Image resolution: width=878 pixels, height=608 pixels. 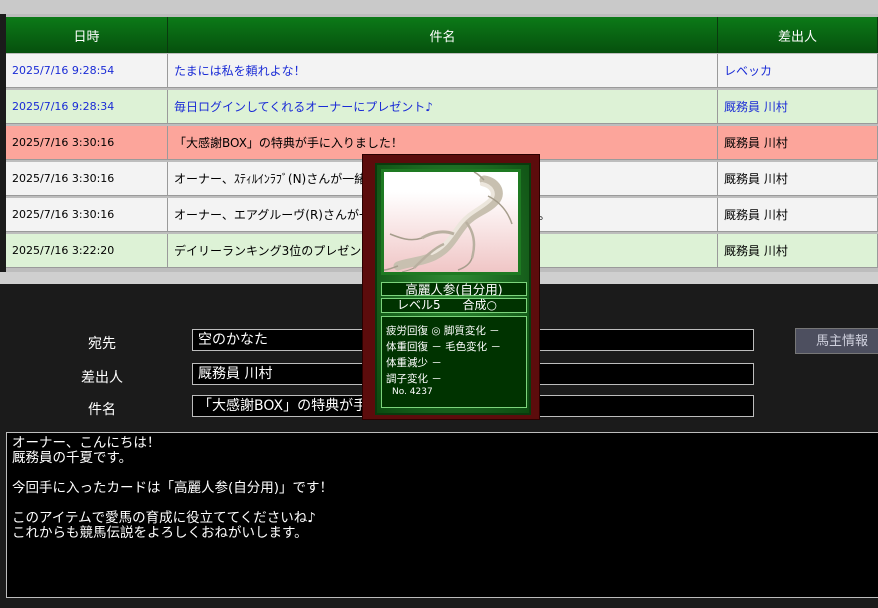 I want to click on card-level-value: レベル5, so click(x=419, y=305).